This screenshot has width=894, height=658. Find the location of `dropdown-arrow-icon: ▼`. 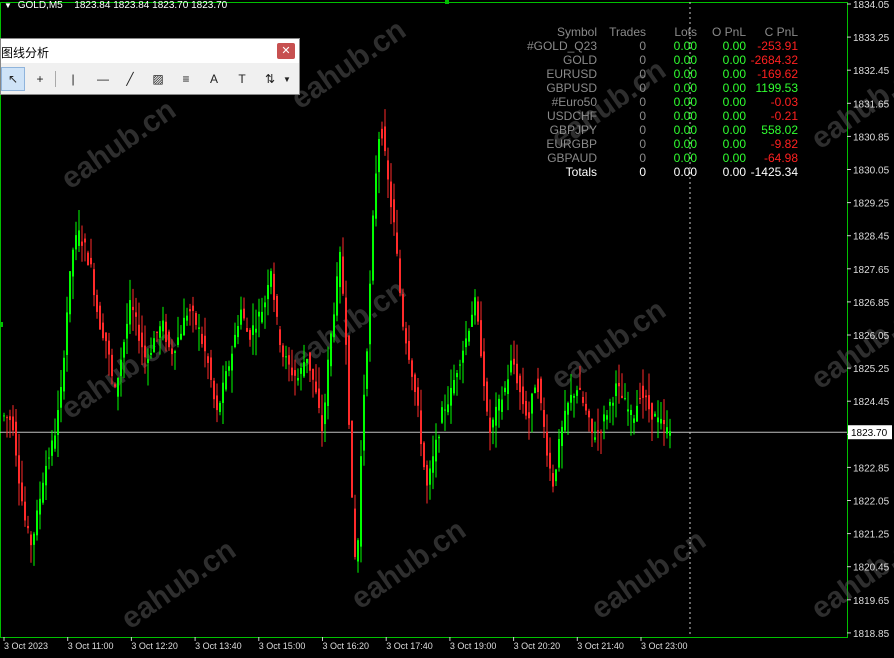

dropdown-arrow-icon: ▼ is located at coordinates (287, 79).